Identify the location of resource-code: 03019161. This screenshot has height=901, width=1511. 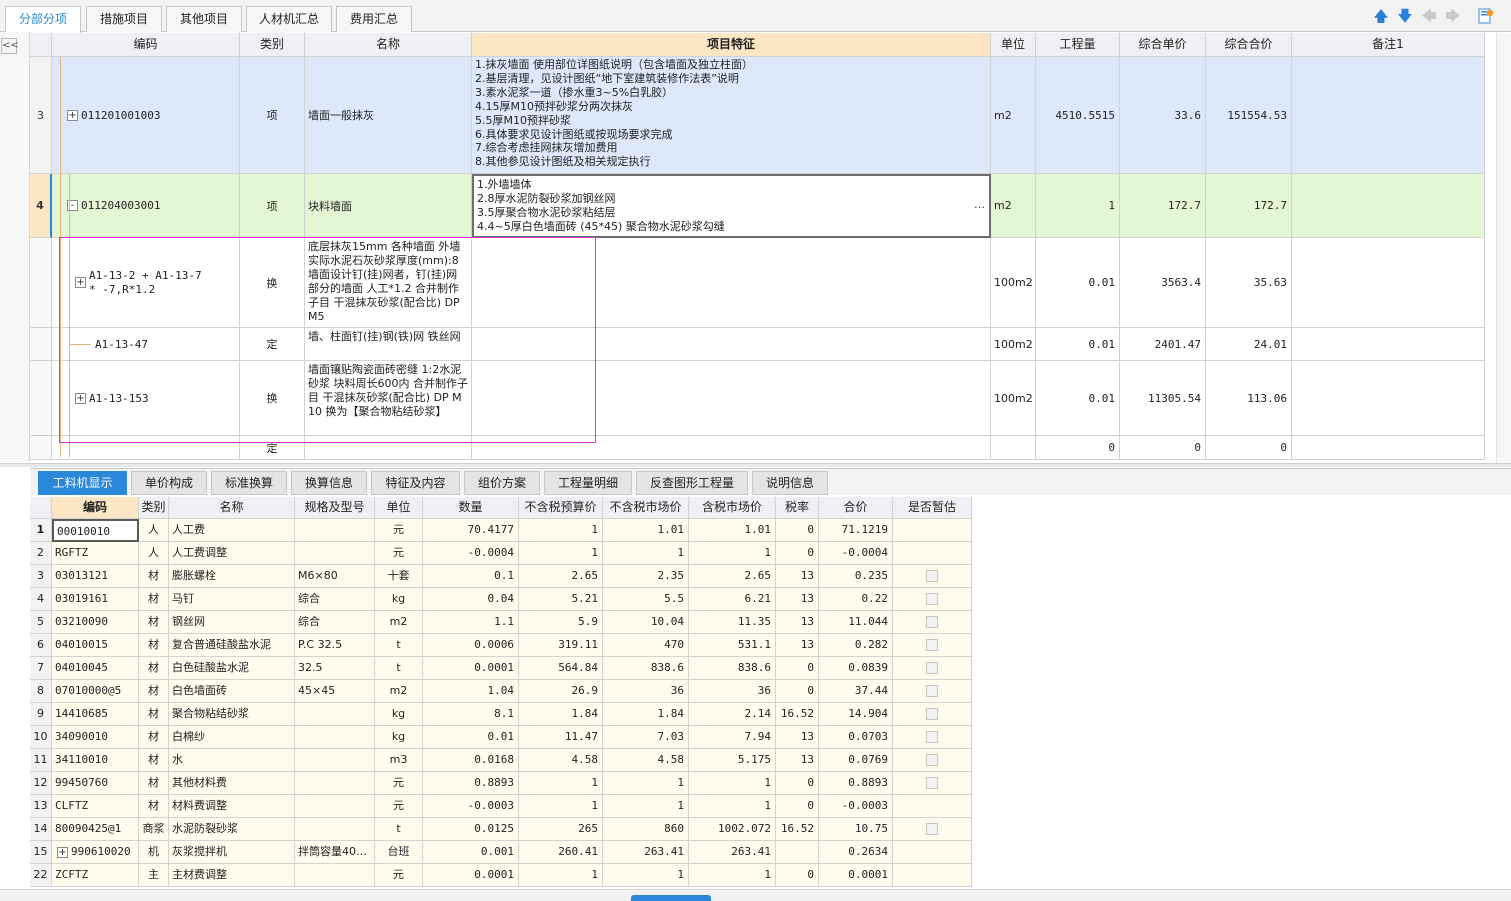
(95, 599).